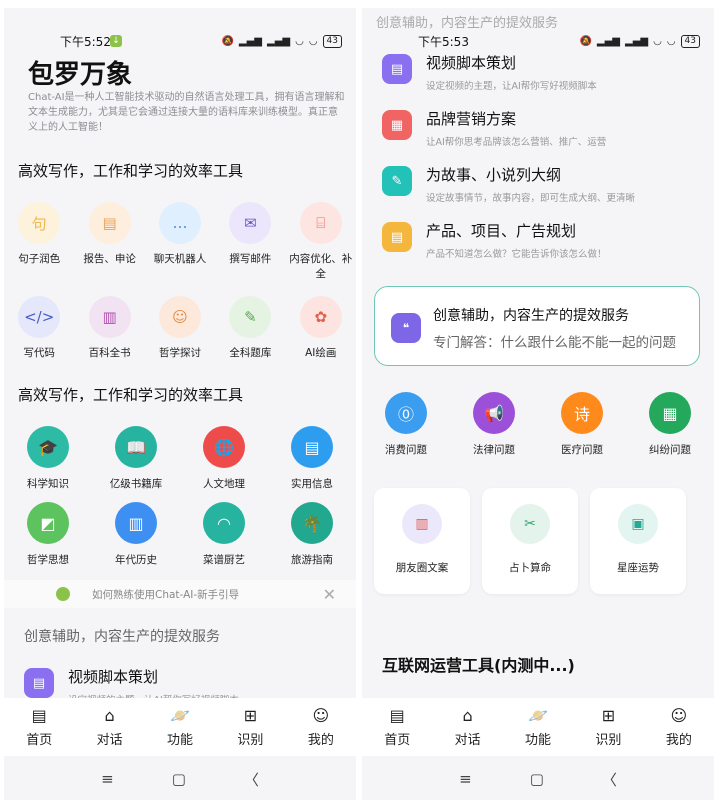 This screenshot has width=720, height=800. I want to click on knowledge-item: 🎓 科学知识, so click(48, 464).